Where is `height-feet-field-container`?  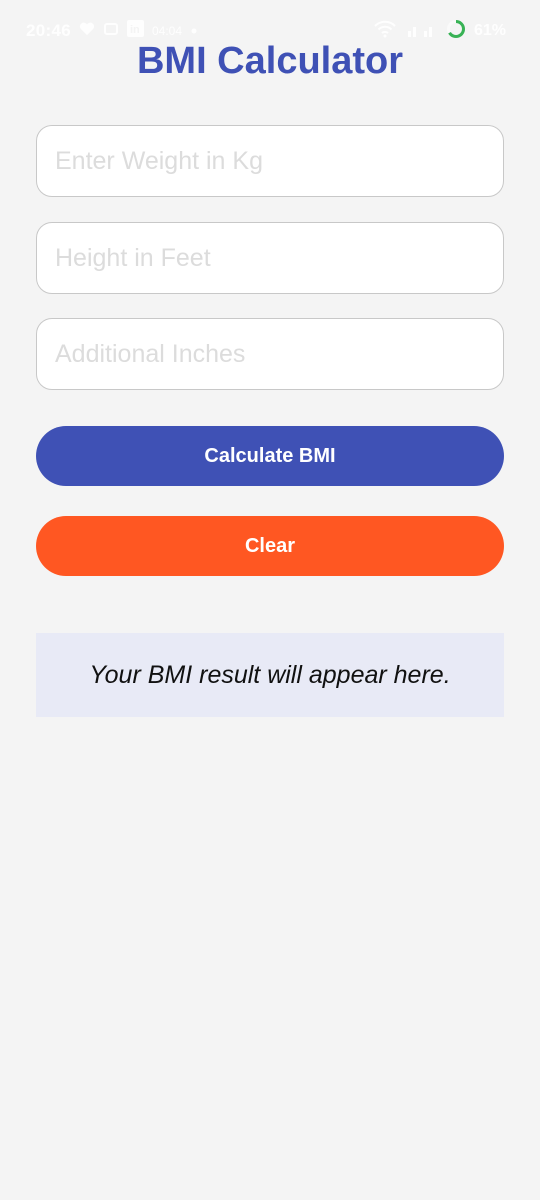 height-feet-field-container is located at coordinates (270, 258).